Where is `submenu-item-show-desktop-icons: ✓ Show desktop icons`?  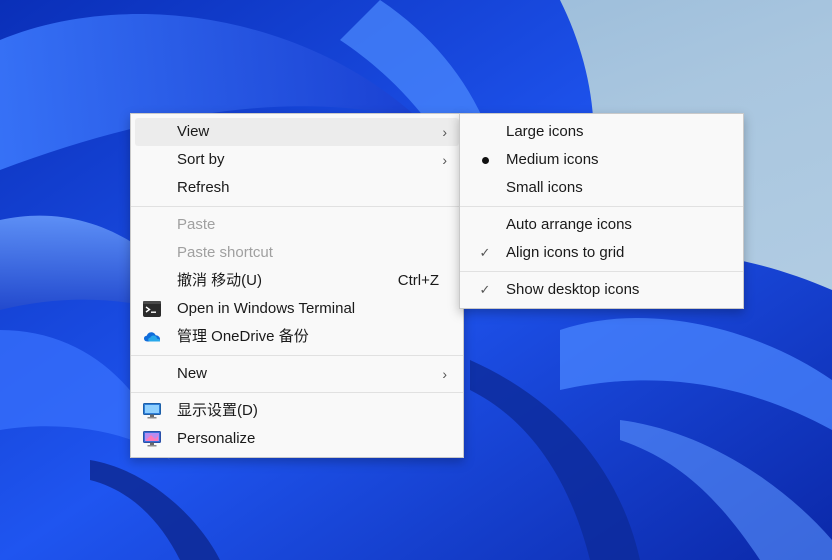 submenu-item-show-desktop-icons: ✓ Show desktop icons is located at coordinates (601, 290).